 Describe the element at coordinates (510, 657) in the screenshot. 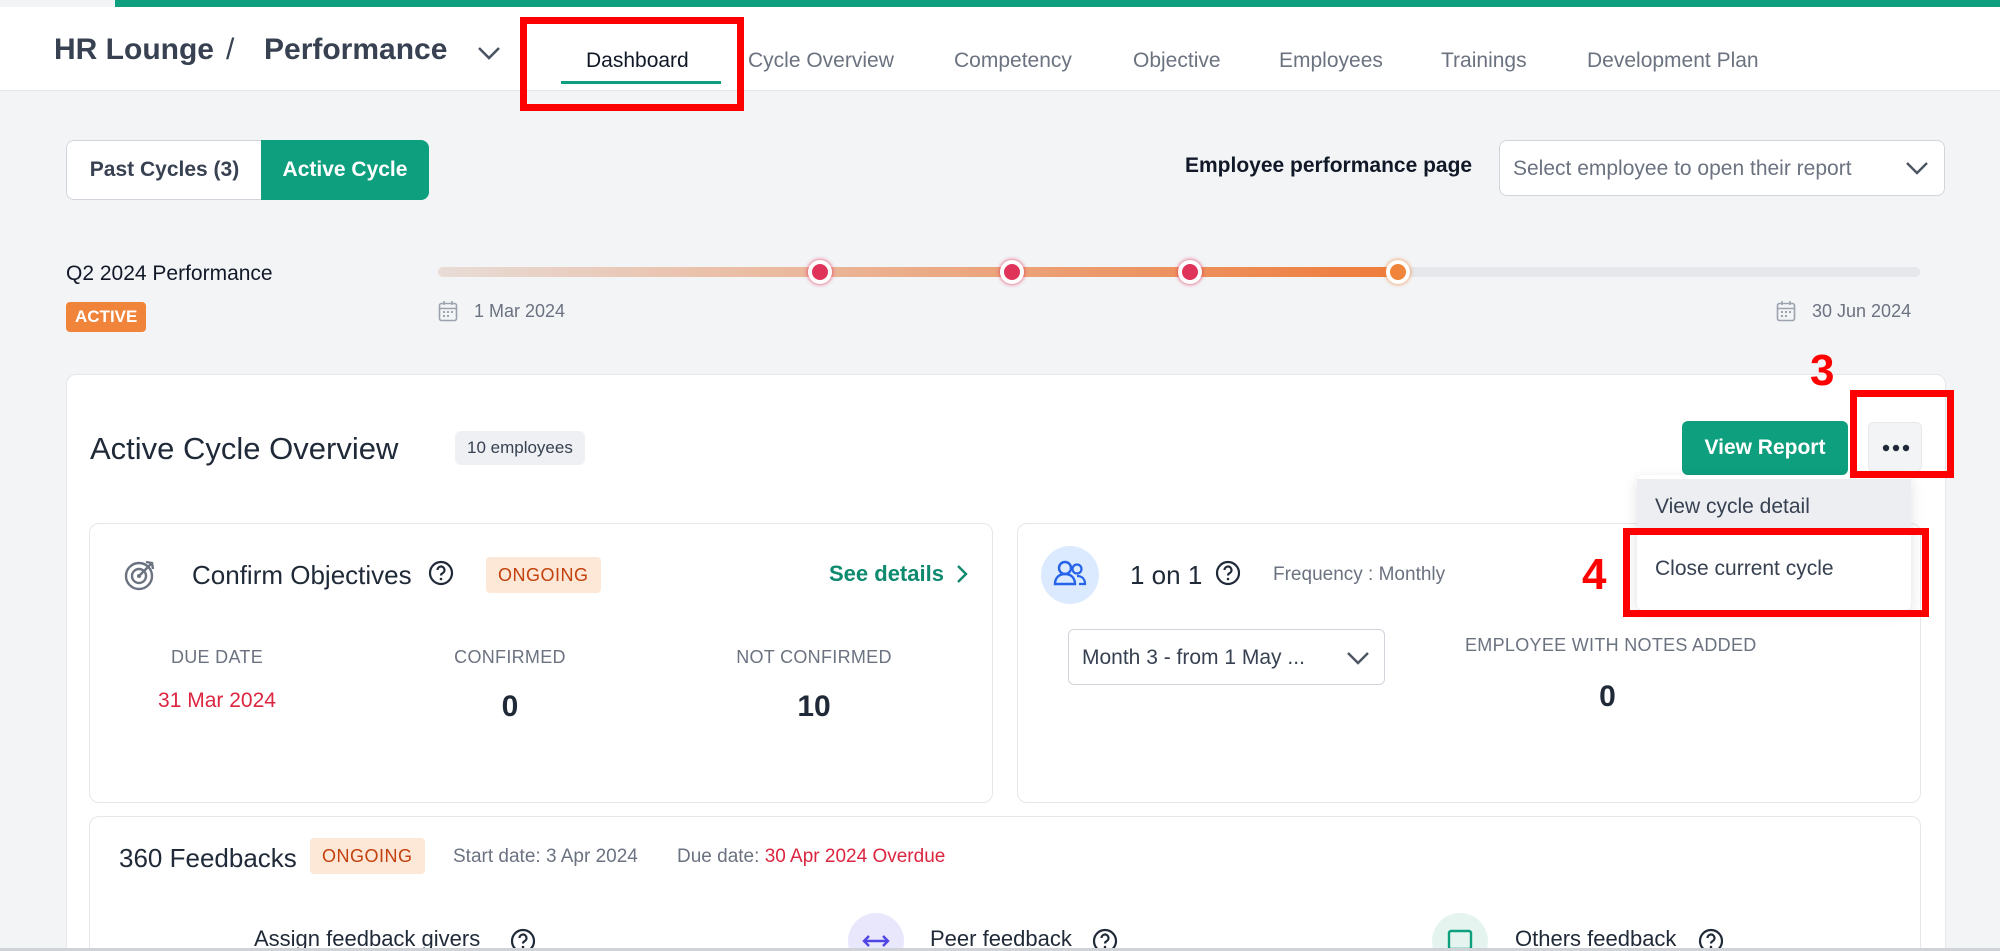

I see `confirmed-header: CONFIRMED` at that location.